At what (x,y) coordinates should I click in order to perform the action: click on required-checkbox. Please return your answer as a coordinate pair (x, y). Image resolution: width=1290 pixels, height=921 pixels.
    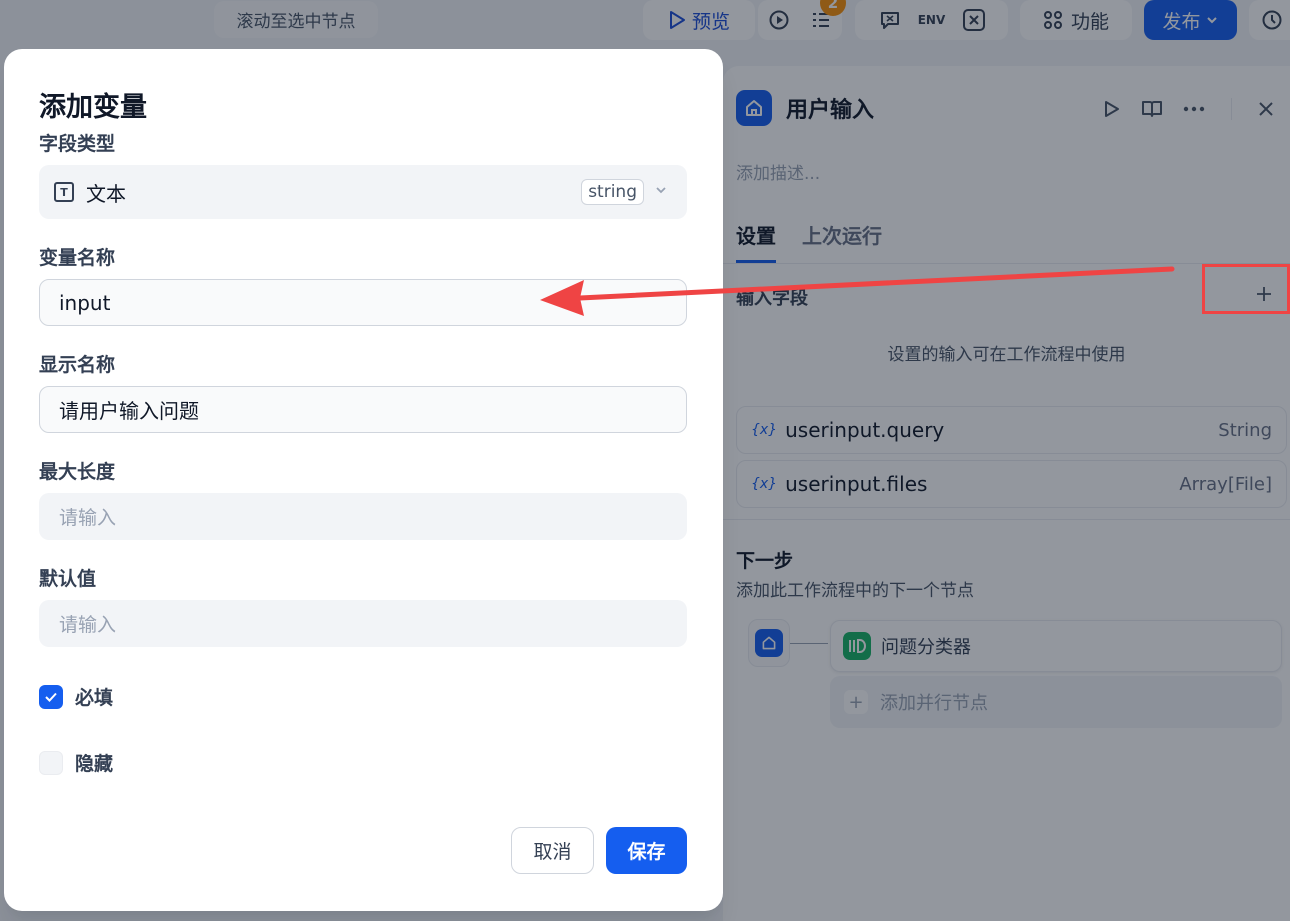
    Looking at the image, I should click on (51, 696).